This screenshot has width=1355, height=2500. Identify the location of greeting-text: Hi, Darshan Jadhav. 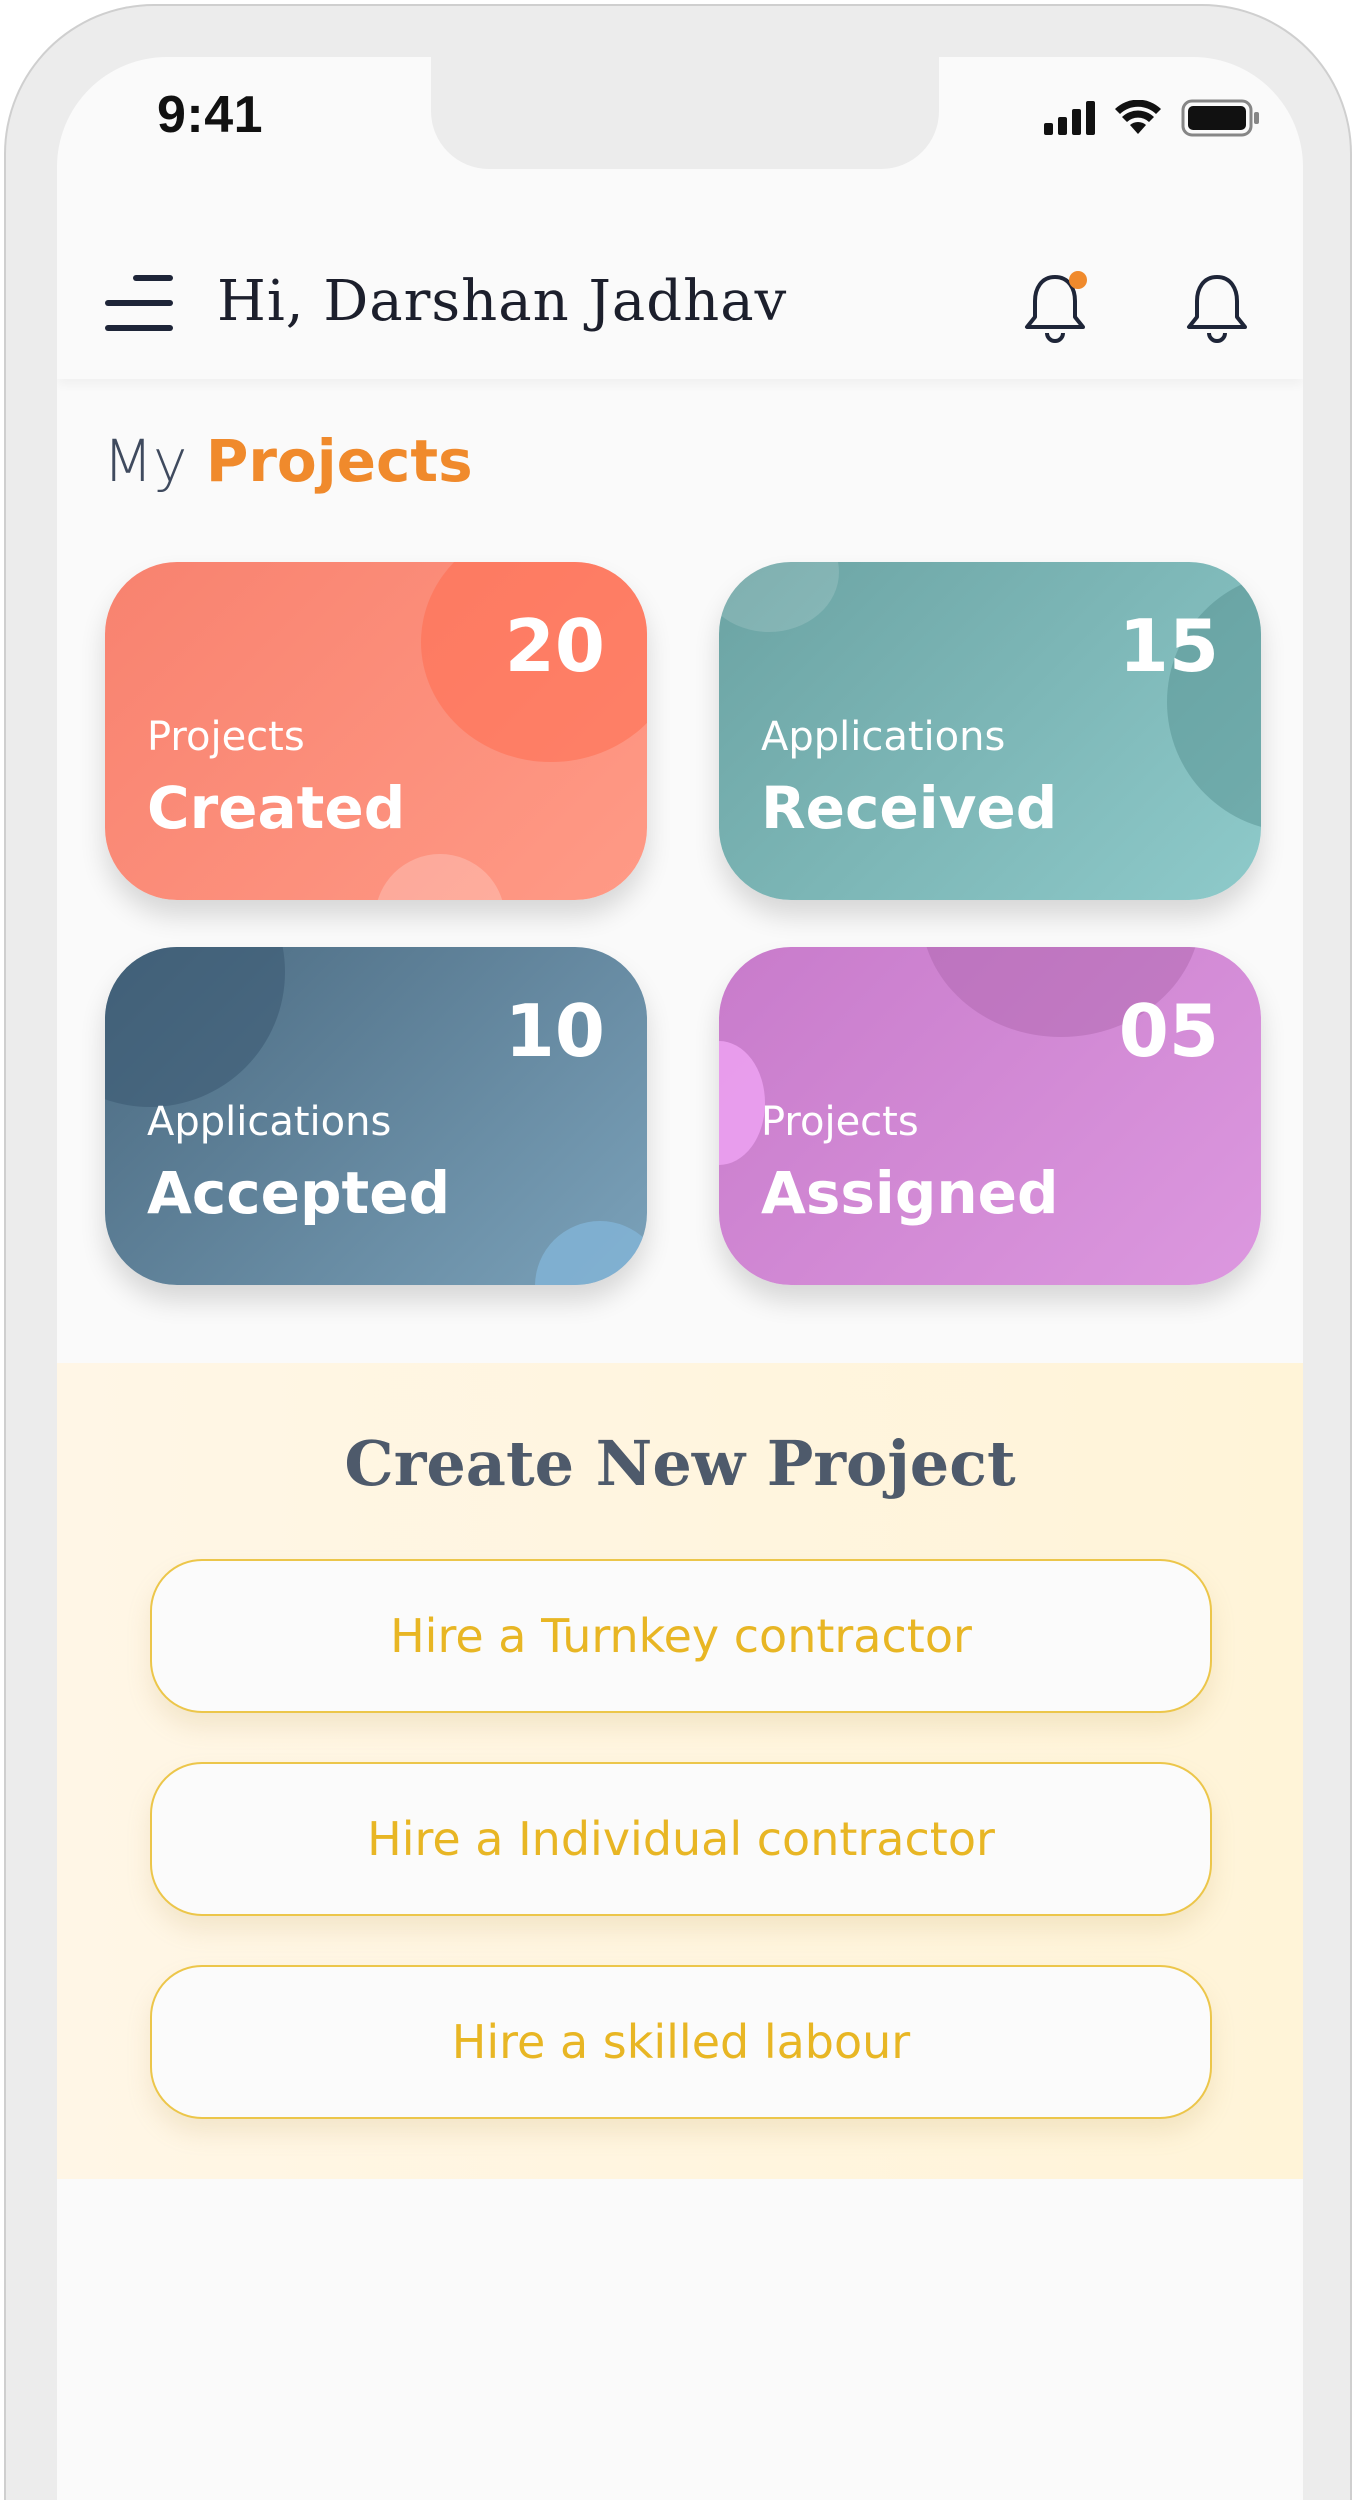
(502, 301).